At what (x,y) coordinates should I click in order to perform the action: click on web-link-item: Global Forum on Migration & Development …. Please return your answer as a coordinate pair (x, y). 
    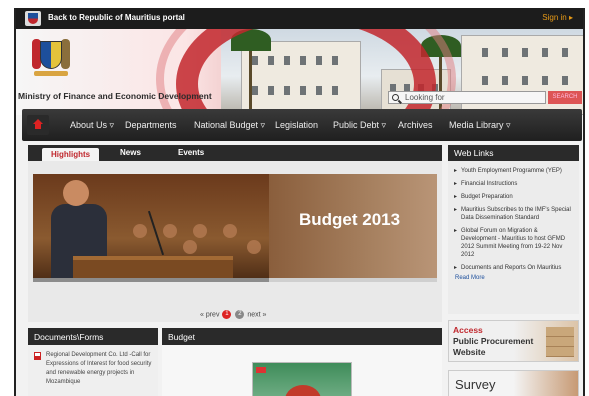
    Looking at the image, I should click on (513, 243).